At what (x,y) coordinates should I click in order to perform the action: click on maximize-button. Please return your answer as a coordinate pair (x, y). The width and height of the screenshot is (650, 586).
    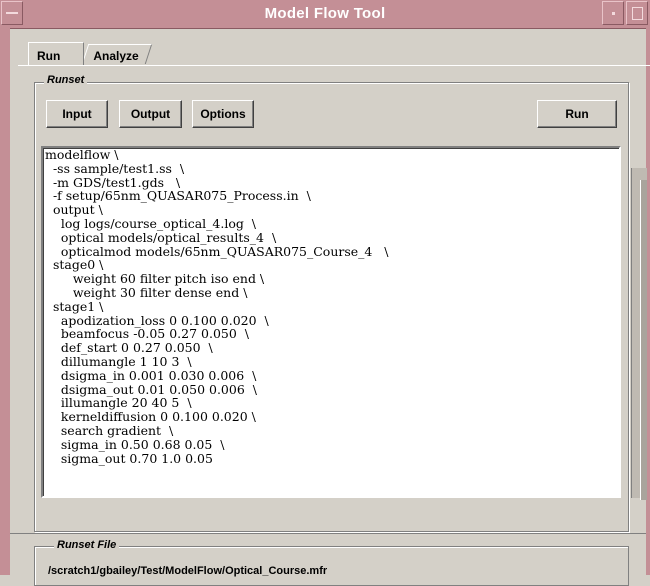
    Looking at the image, I should click on (637, 13).